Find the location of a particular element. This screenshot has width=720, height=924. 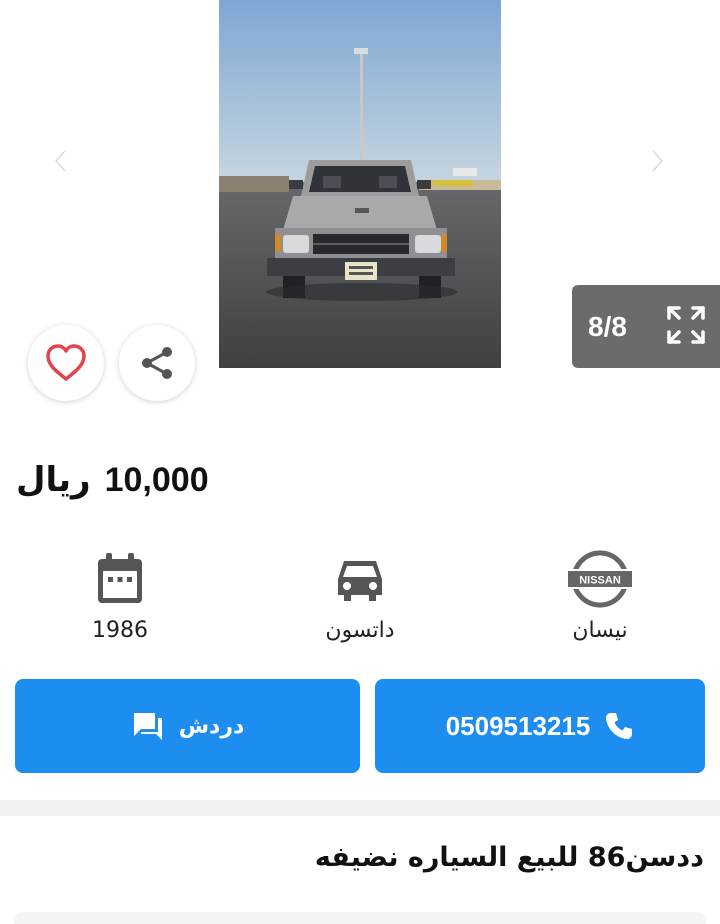

listing-title: ددسن86 للبيع السياره نضيفه is located at coordinates (509, 857).